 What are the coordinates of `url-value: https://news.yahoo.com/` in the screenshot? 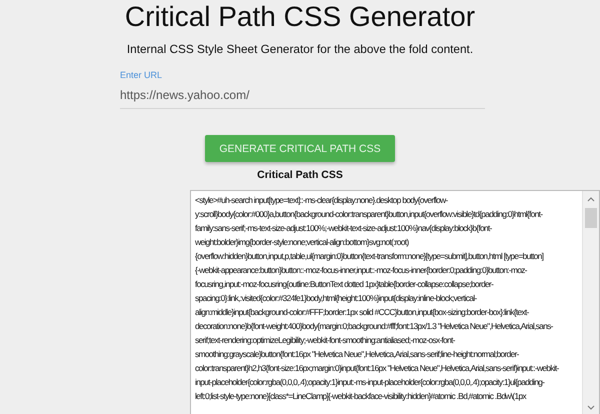 It's located at (185, 95).